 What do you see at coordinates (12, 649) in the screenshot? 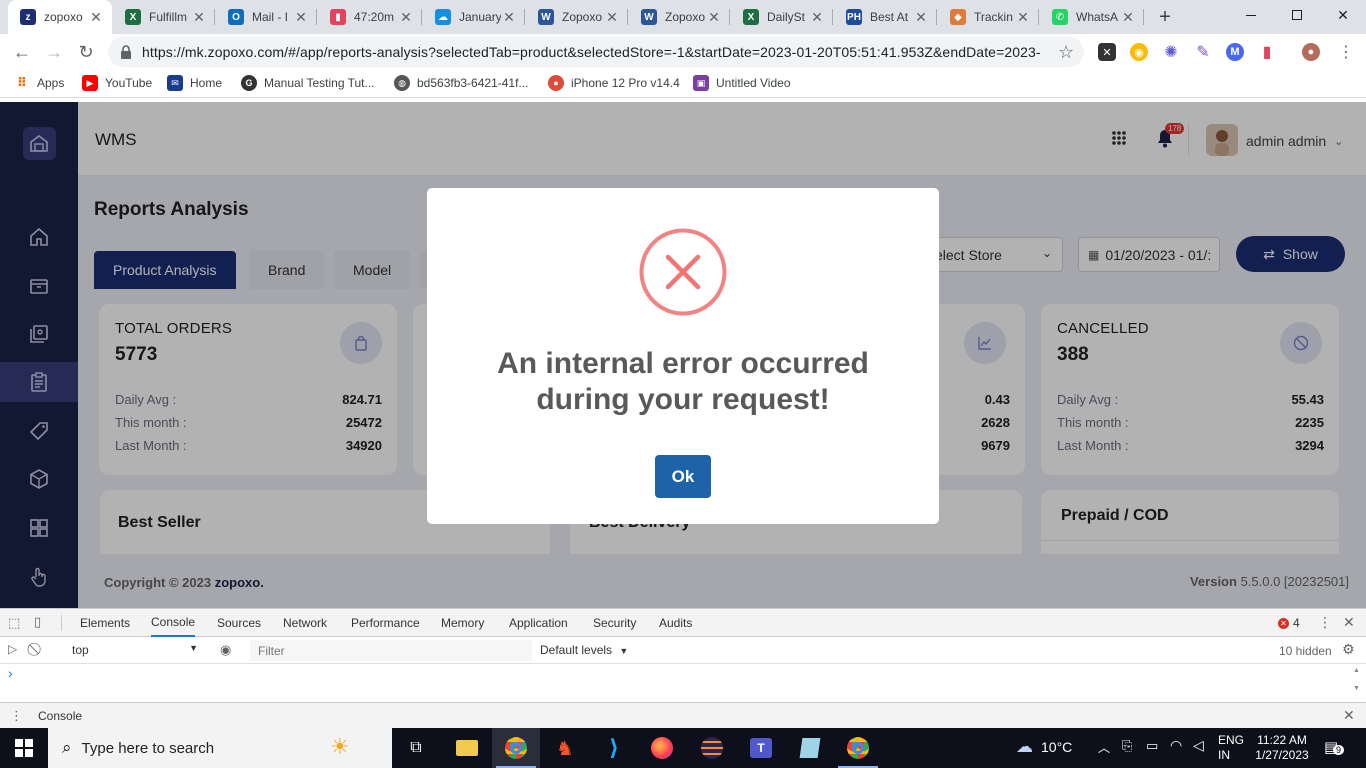
I see `sidebar-toggle-icon: ▷` at bounding box center [12, 649].